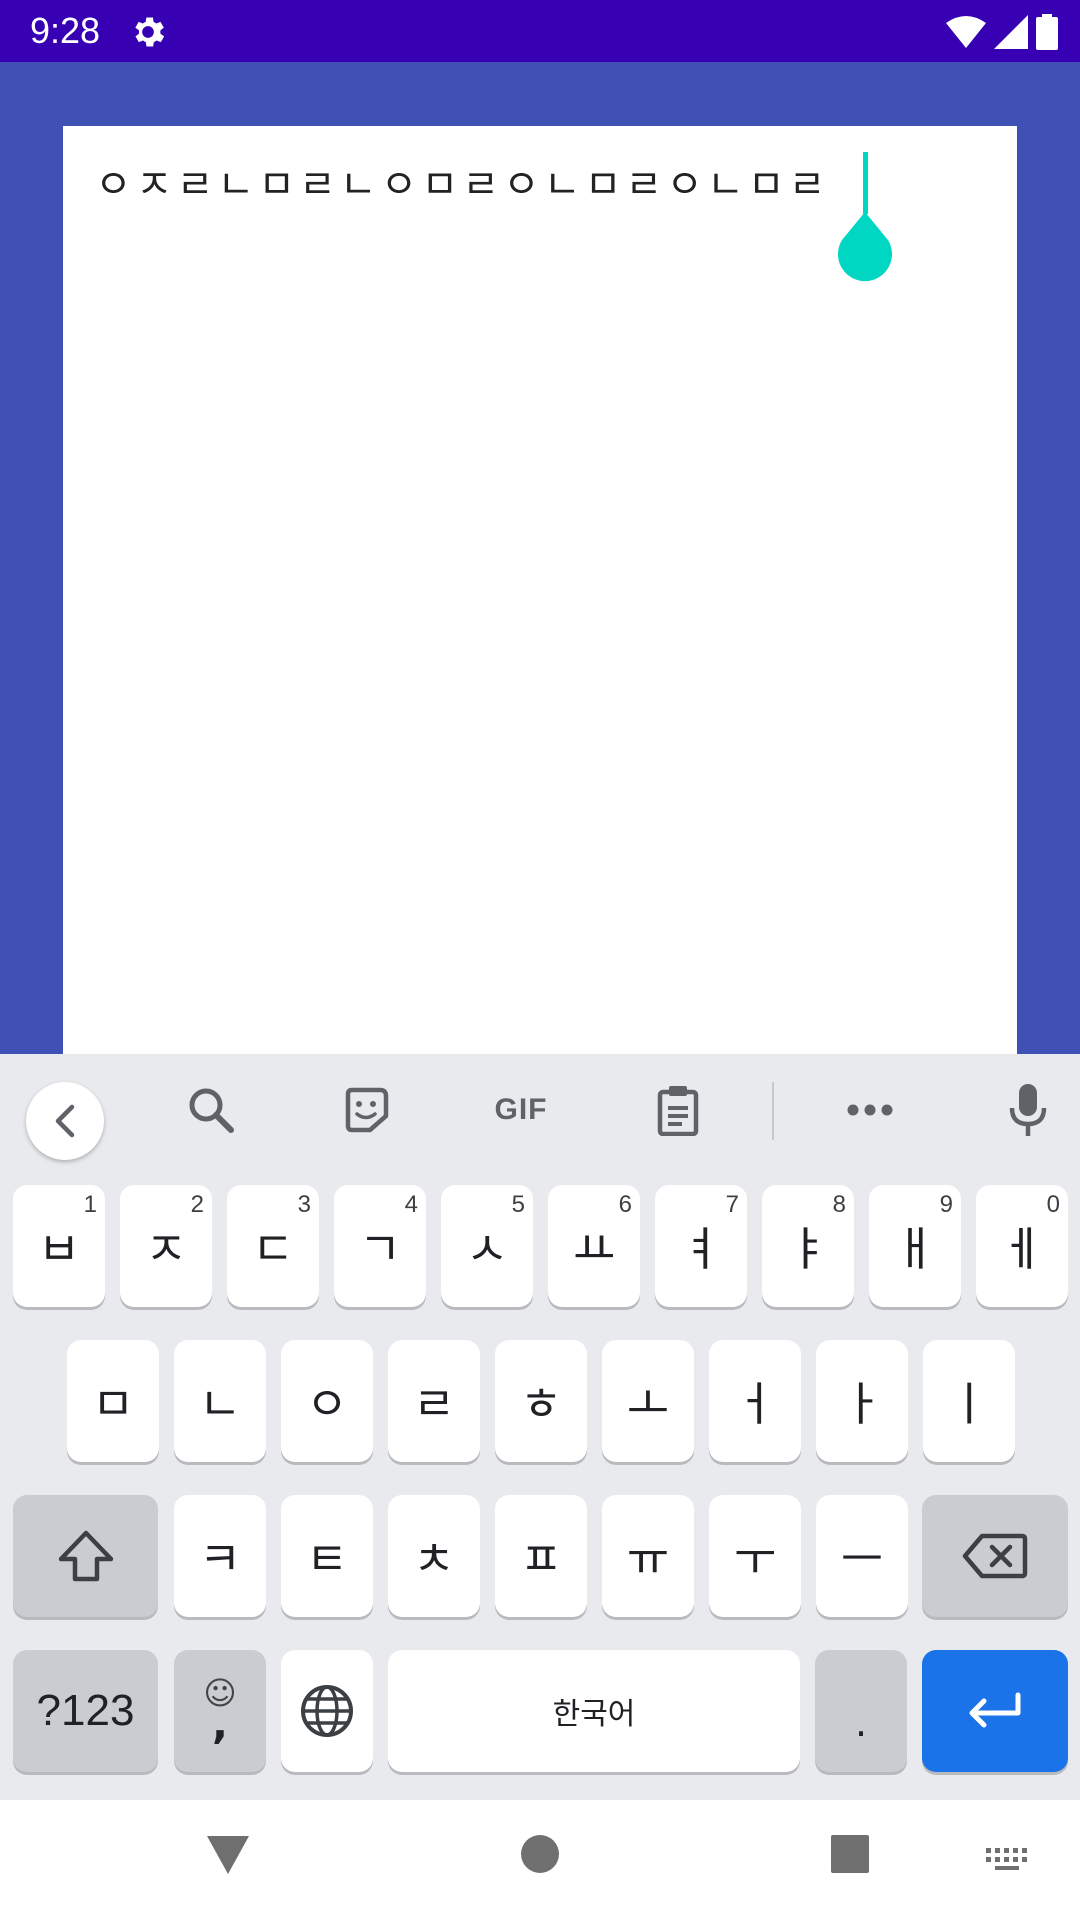 The image size is (1080, 1920). Describe the element at coordinates (732, 1204) in the screenshot. I see `key-hint: 7` at that location.